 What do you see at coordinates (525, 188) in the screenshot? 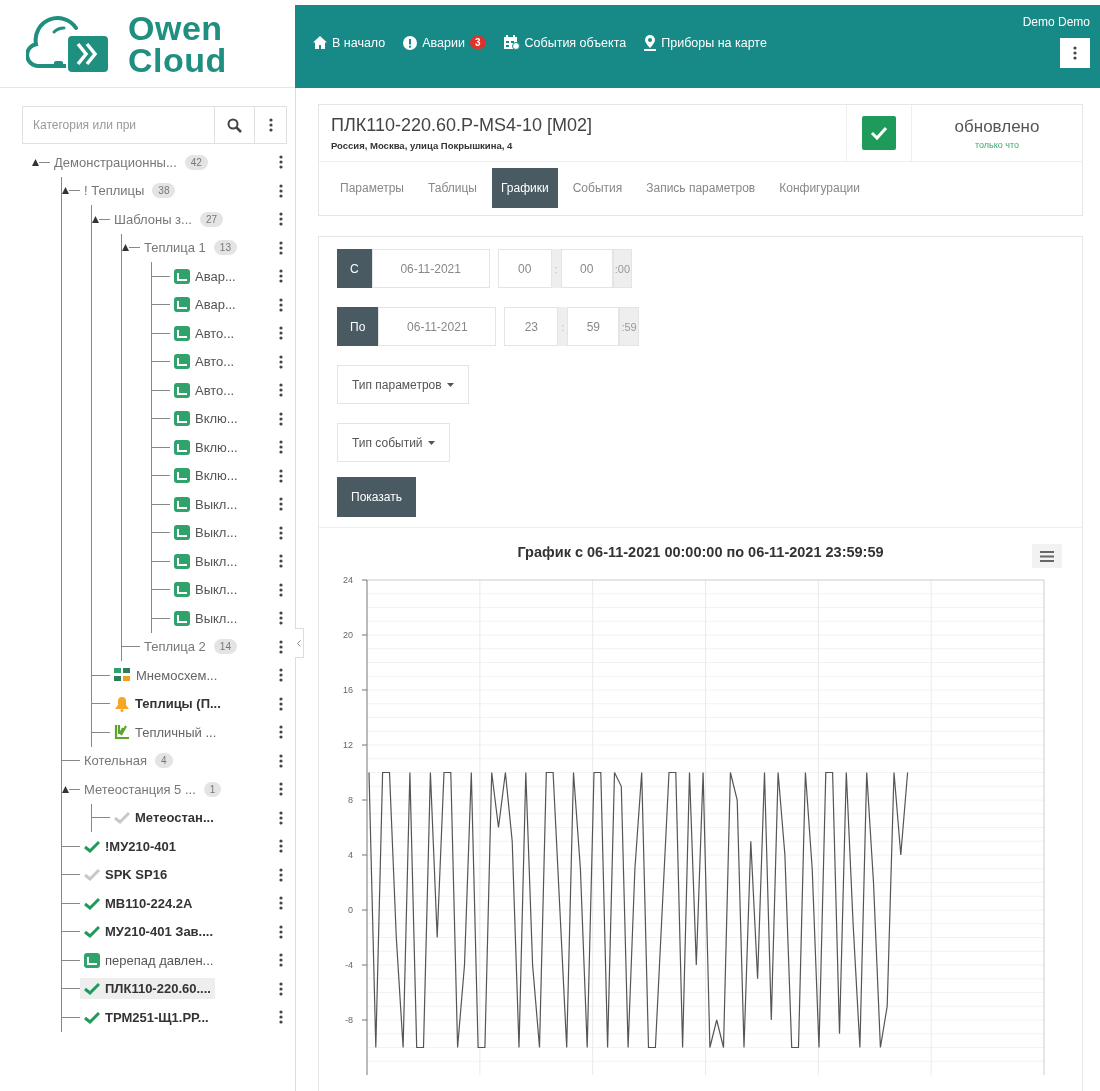
I see `tab: Графики` at bounding box center [525, 188].